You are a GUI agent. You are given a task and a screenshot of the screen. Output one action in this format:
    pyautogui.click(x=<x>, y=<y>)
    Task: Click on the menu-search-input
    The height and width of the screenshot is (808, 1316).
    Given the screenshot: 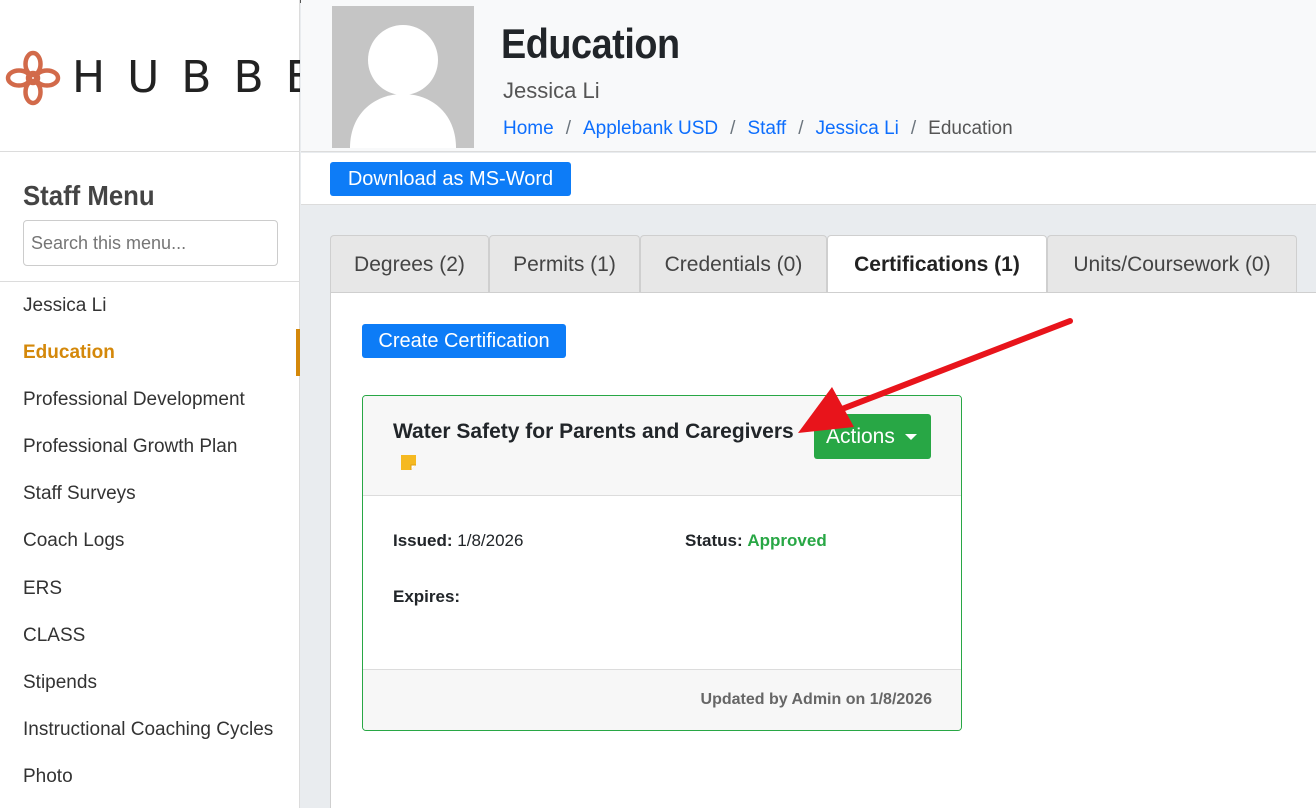 What is the action you would take?
    pyautogui.click(x=150, y=243)
    